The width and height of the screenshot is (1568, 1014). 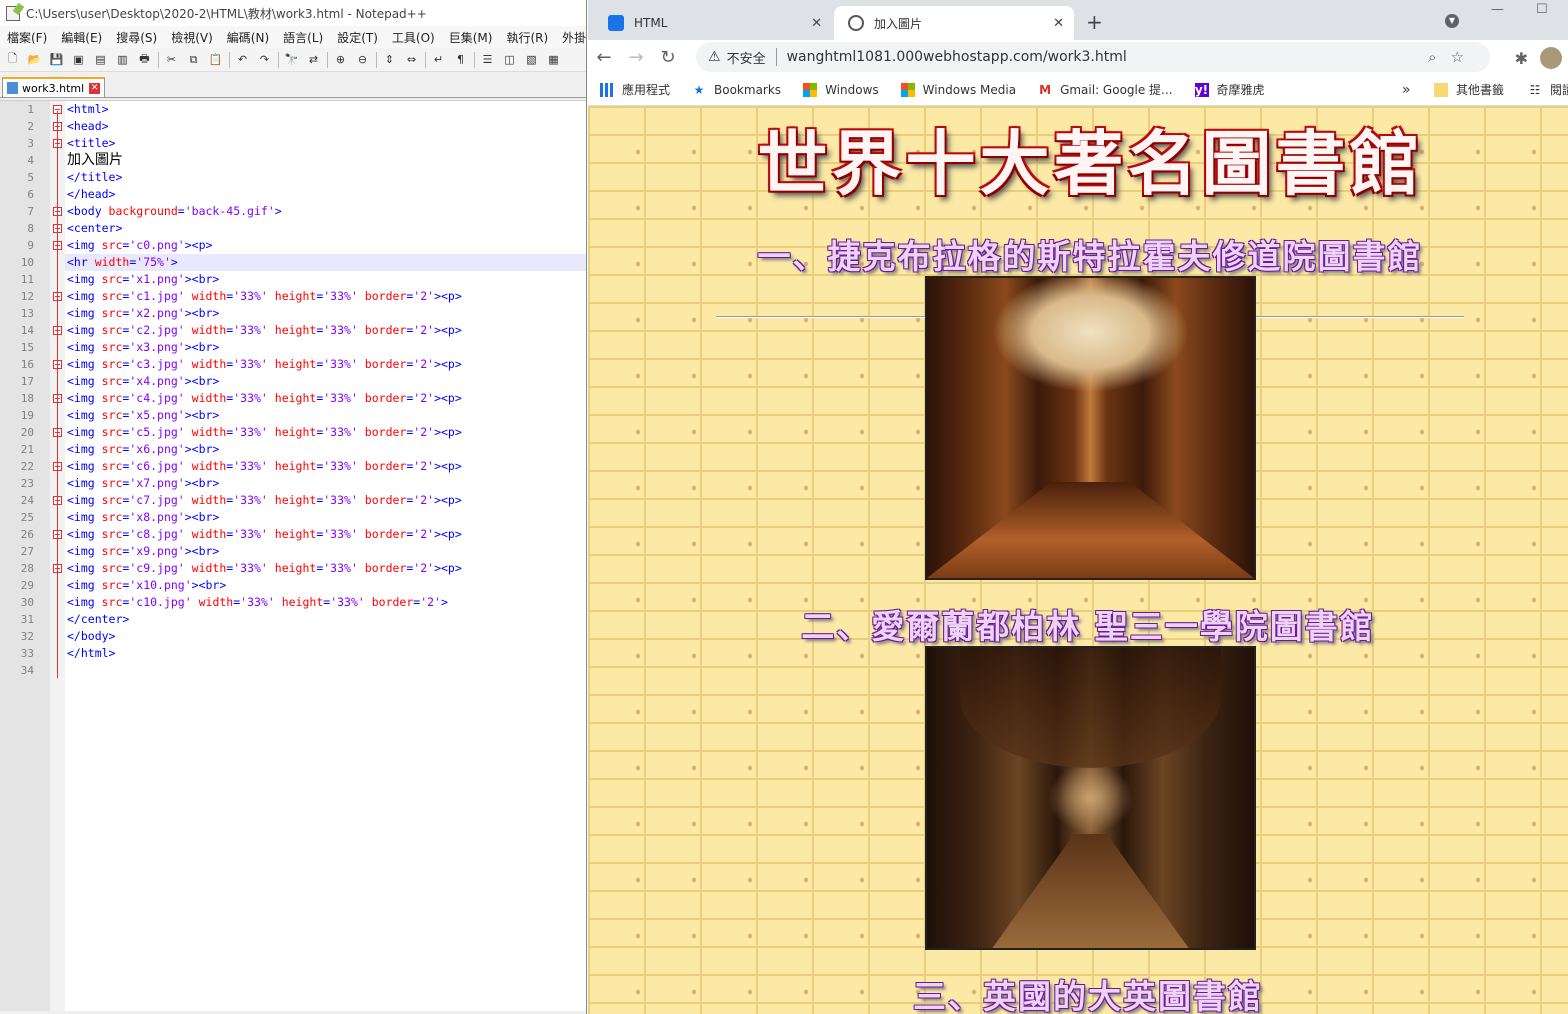 I want to click on code-line: <img src='x5.png'><br>, so click(x=143, y=415).